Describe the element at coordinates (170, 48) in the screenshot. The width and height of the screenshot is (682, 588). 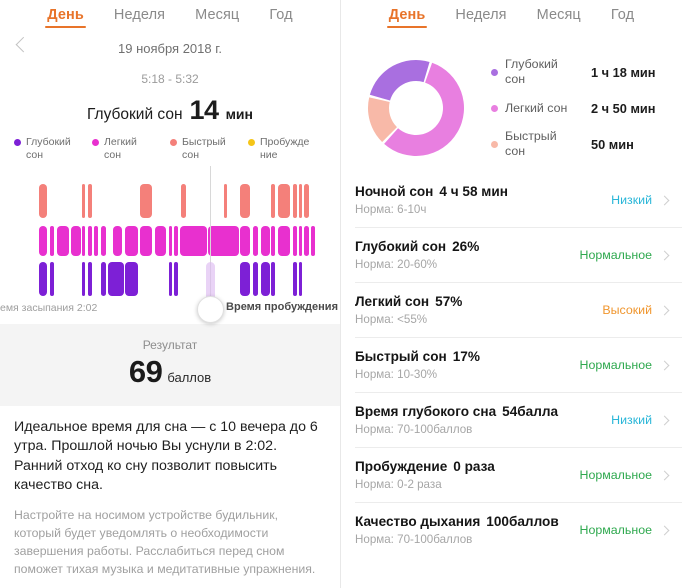
I see `current-date: 19 ноября 2018 г.` at that location.